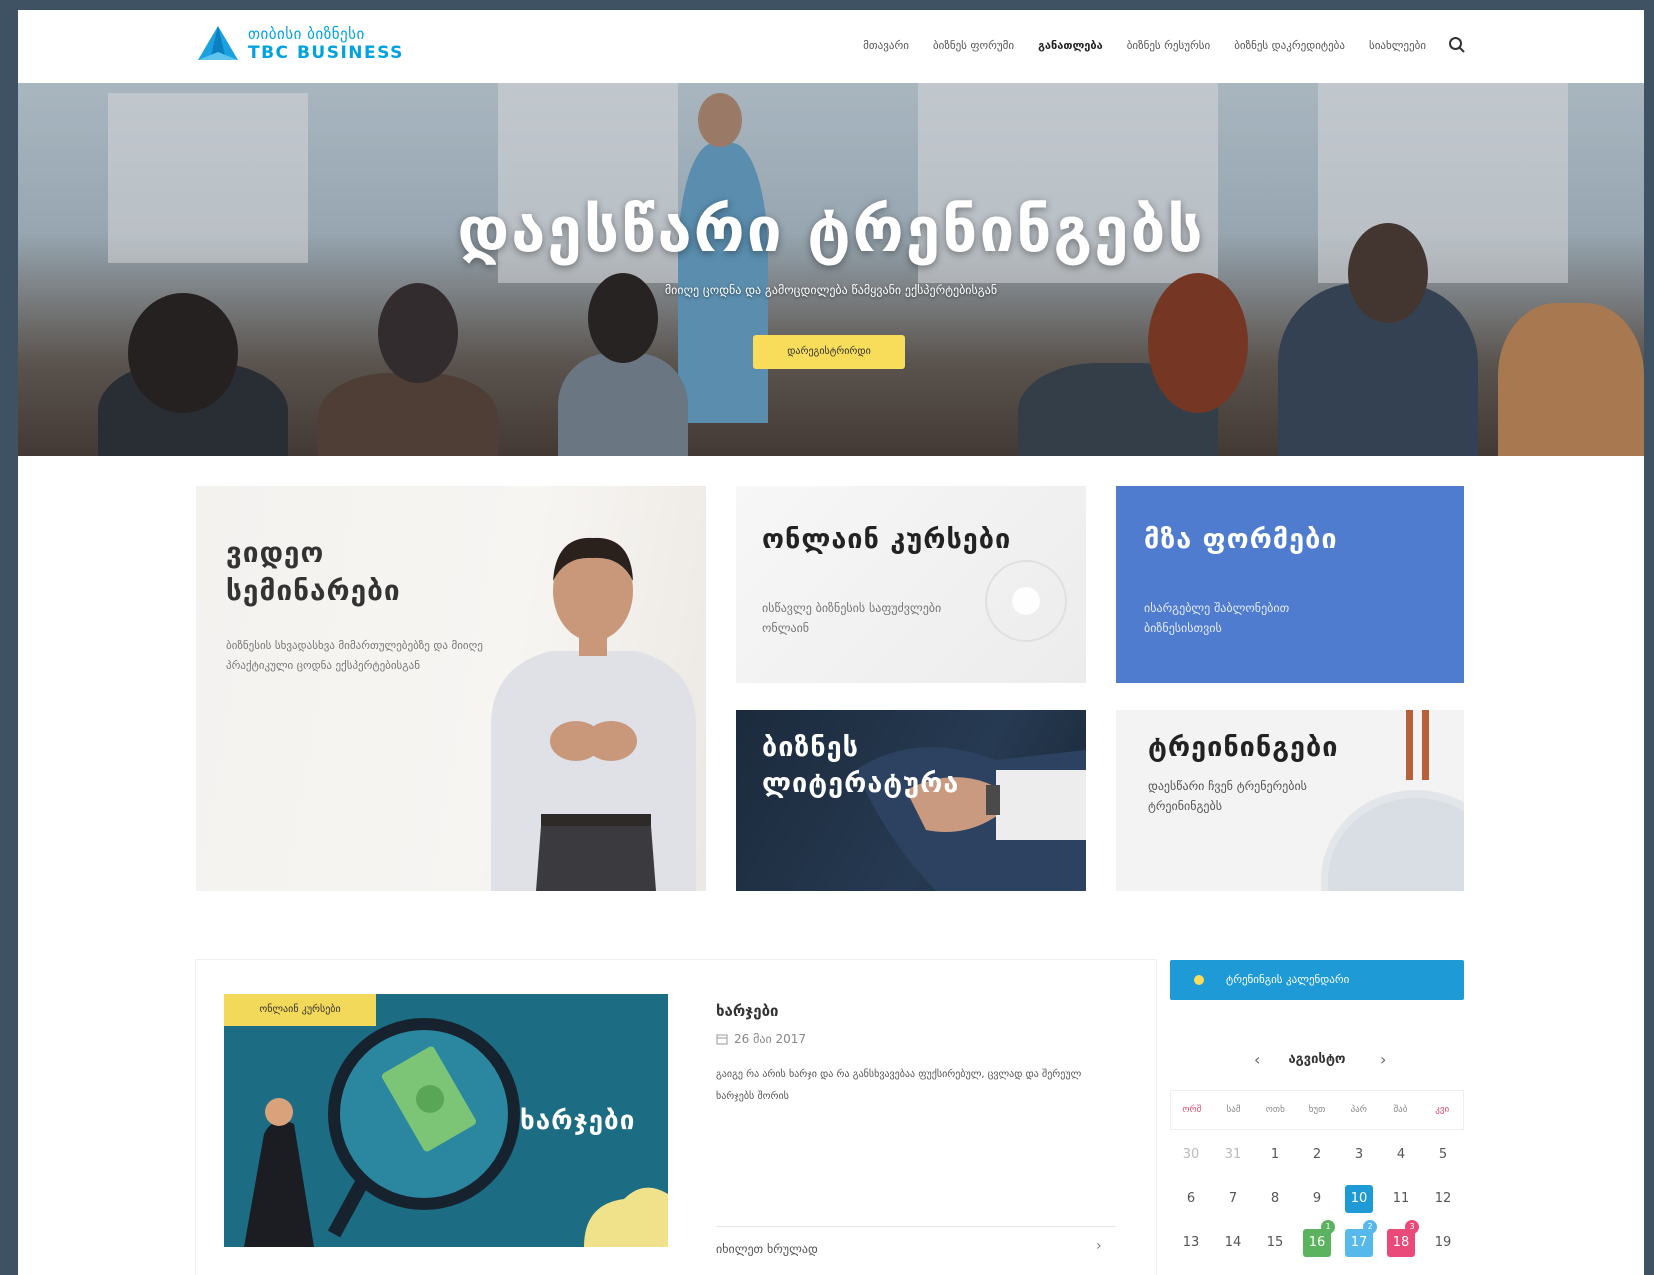 This screenshot has height=1275, width=1654. Describe the element at coordinates (747, 1011) in the screenshot. I see `article-title: ხარჯები` at that location.